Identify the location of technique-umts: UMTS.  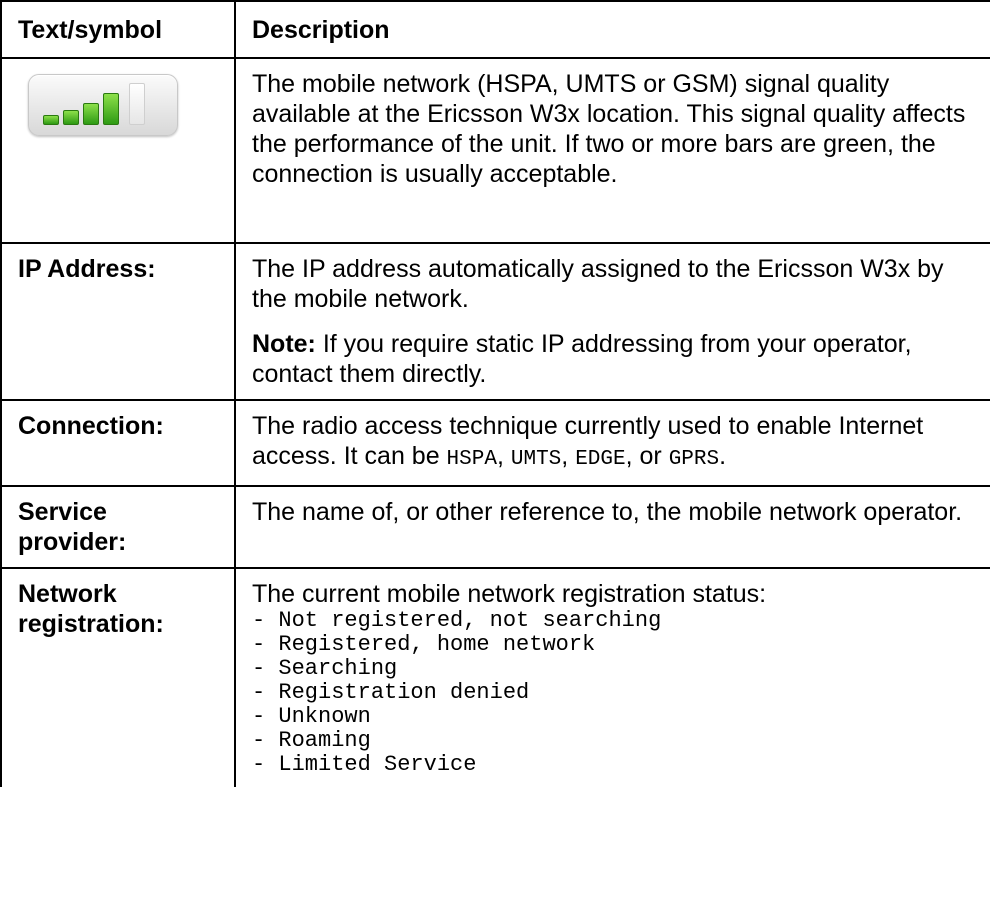
(536, 459).